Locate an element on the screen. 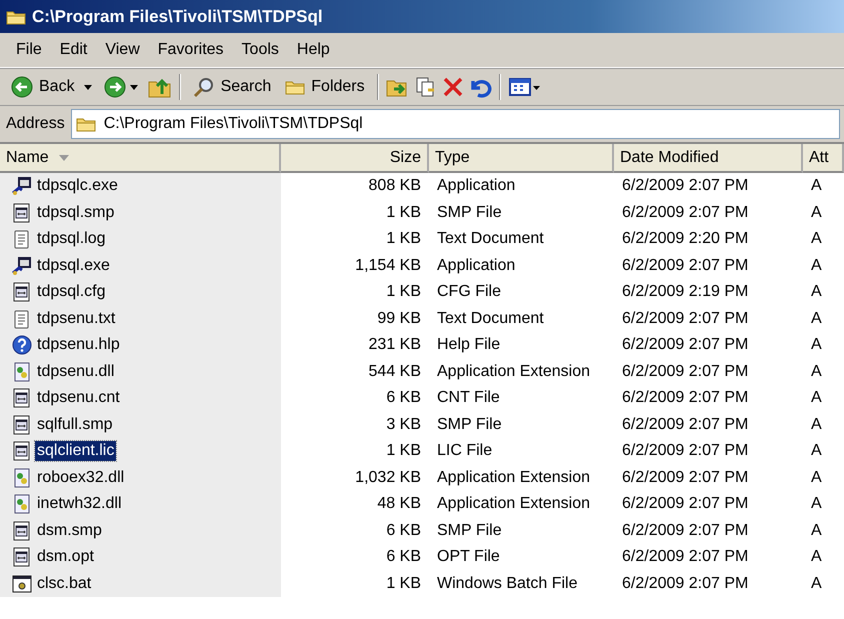 The width and height of the screenshot is (844, 619). table-cell-text: 99 KB is located at coordinates (399, 318).